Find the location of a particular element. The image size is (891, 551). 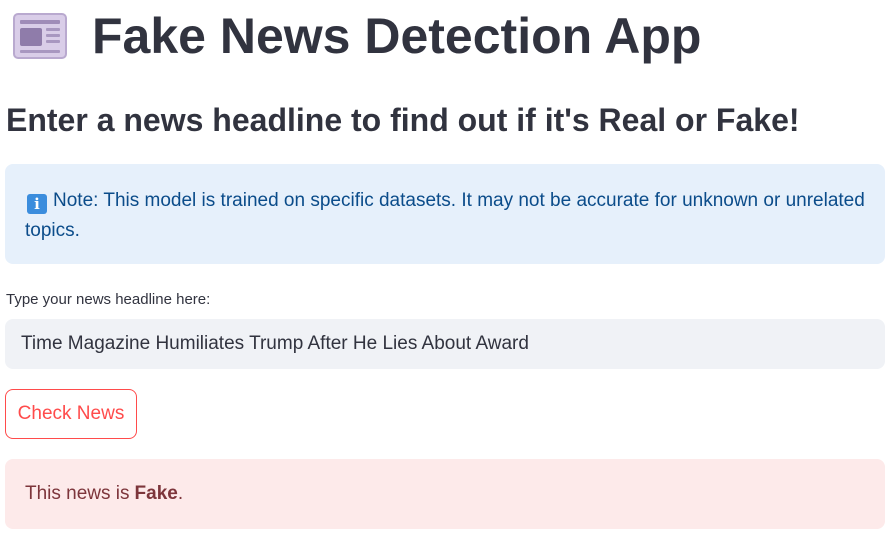

result-alert: This news is Fake. is located at coordinates (445, 494).